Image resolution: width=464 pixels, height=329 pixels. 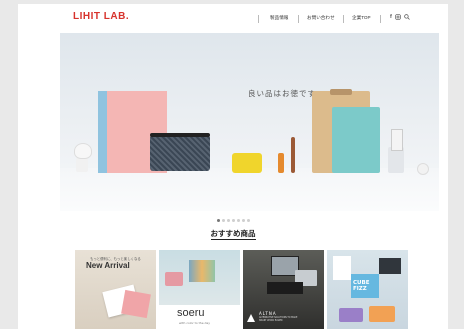 I want to click on site-header: LIHIT LAB. 製品情報 お問い合わせ 企業TOP f, so click(x=233, y=18).